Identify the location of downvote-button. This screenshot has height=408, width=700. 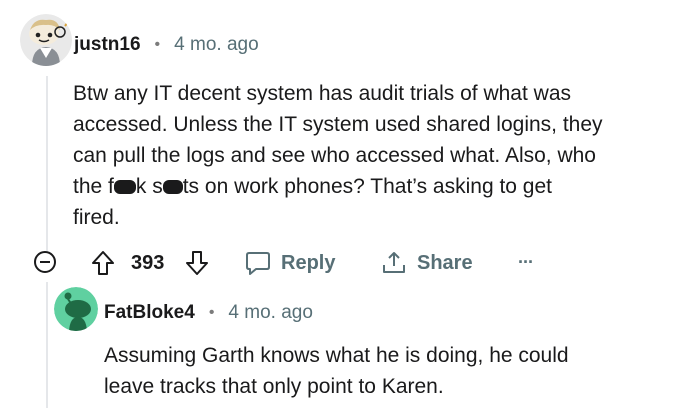
(197, 263).